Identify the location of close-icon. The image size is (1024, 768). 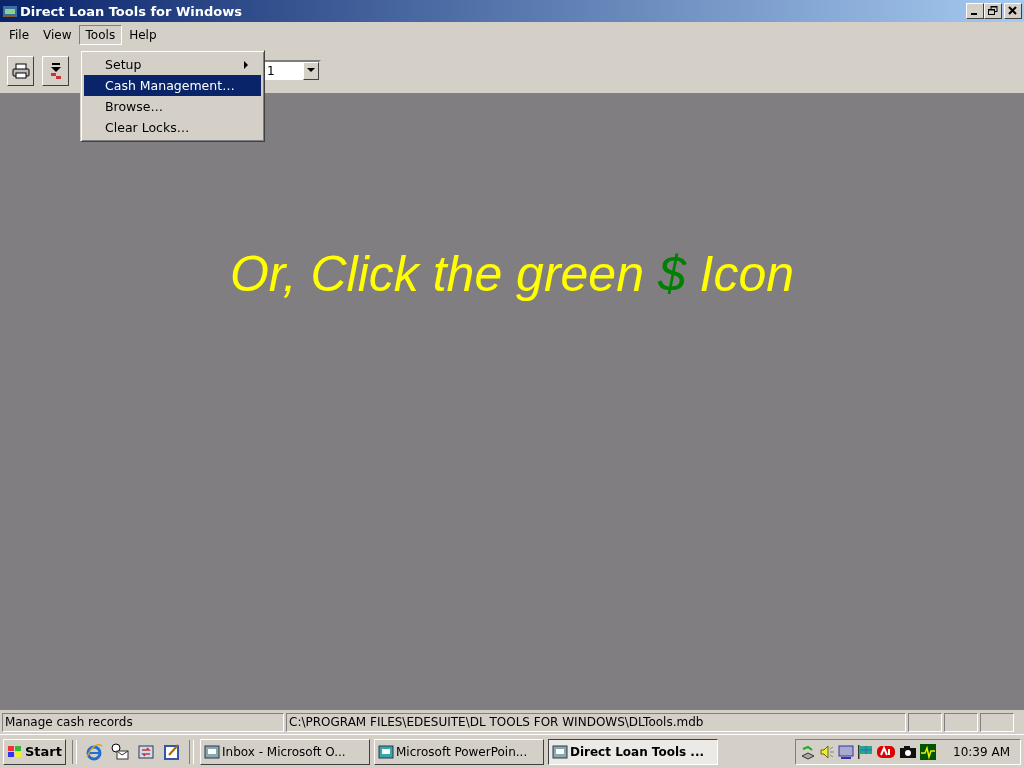
(1013, 11).